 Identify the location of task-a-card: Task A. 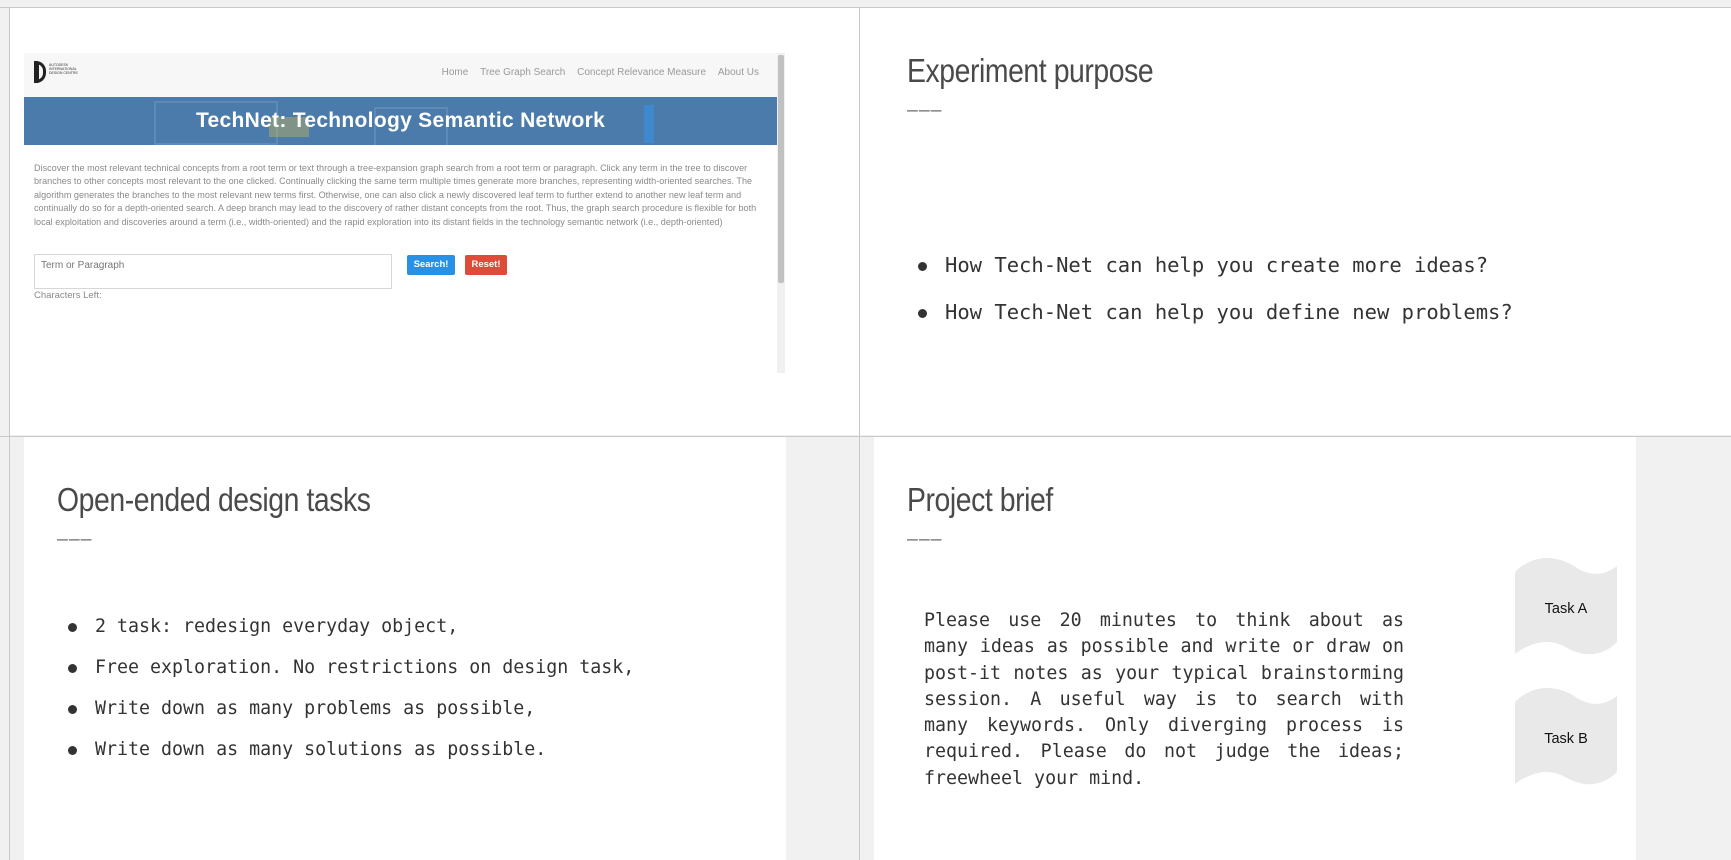
(1566, 609).